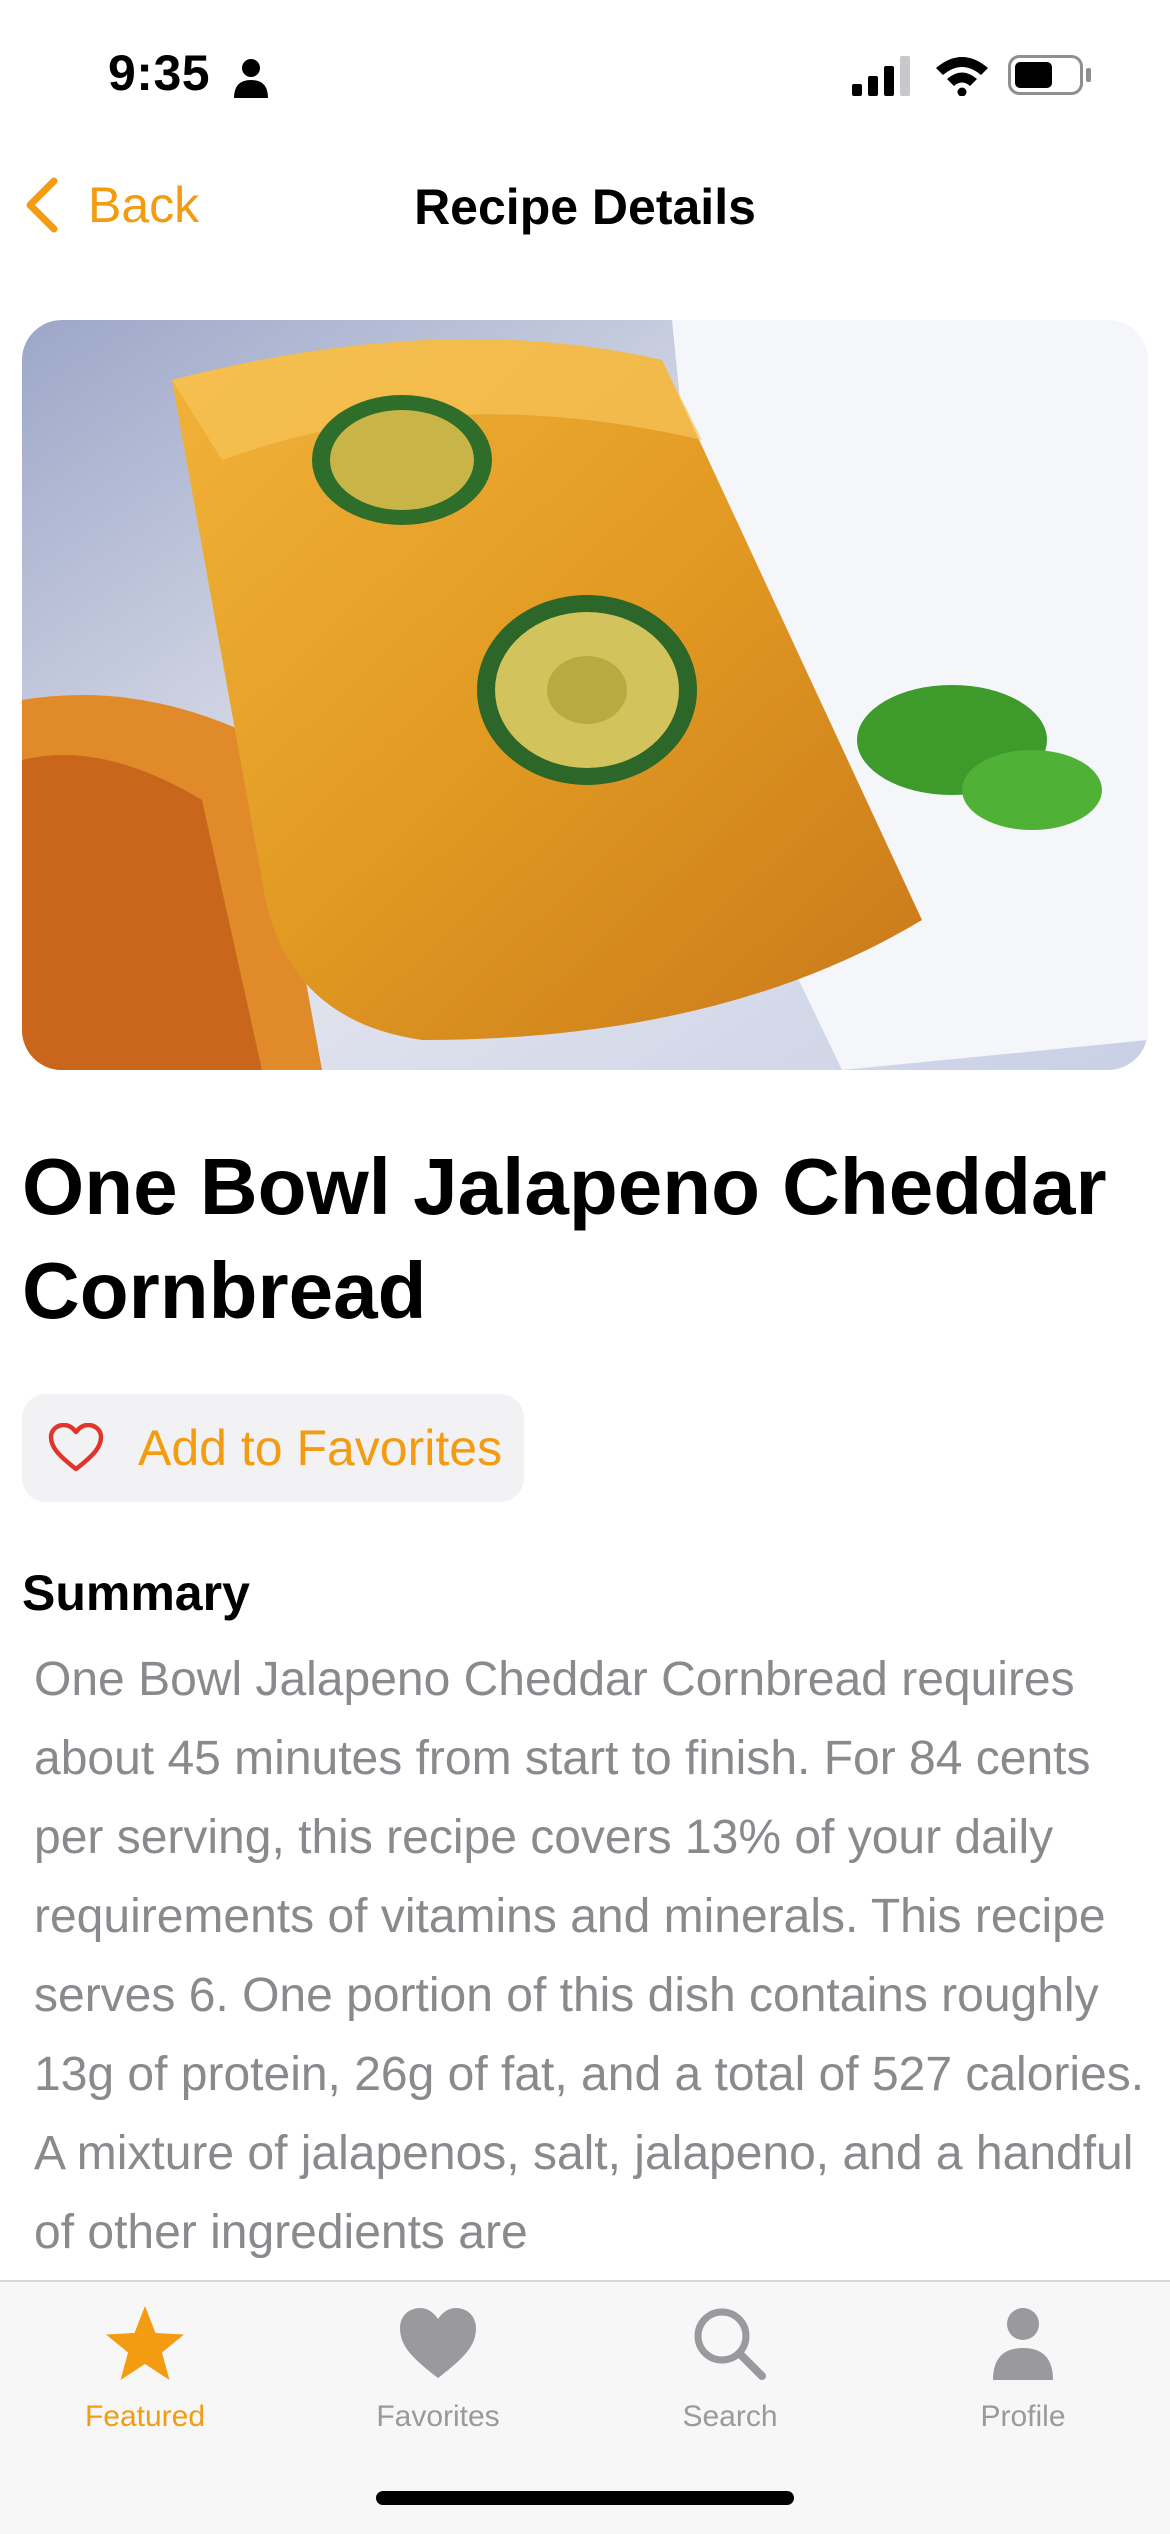  Describe the element at coordinates (1049, 75) in the screenshot. I see `battery-icon` at that location.